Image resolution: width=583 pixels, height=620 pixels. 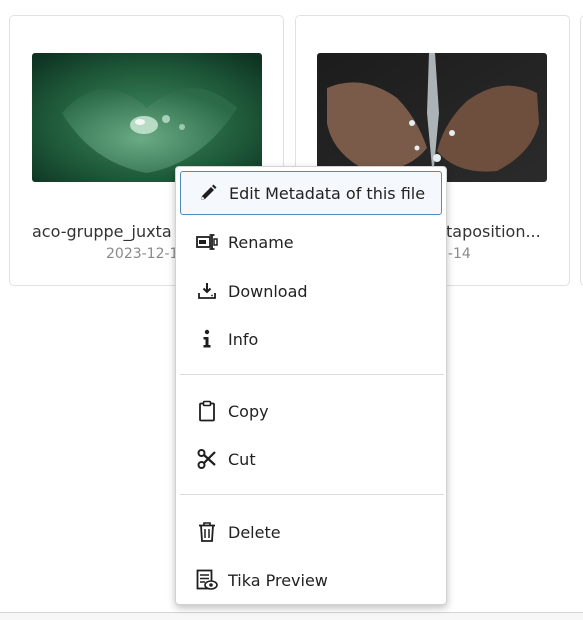 I want to click on hands-water-image, so click(x=432, y=117).